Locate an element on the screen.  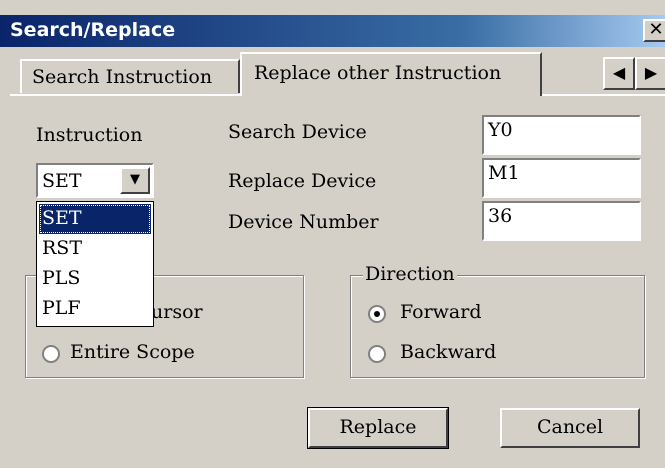
direction-forward-radio is located at coordinates (377, 314).